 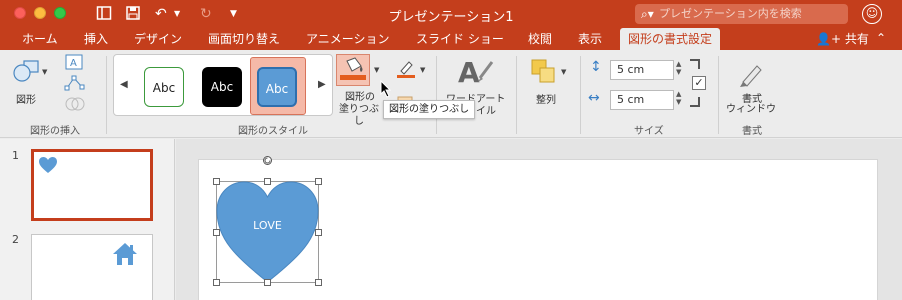 I want to click on width-icon: ↔, so click(x=594, y=98).